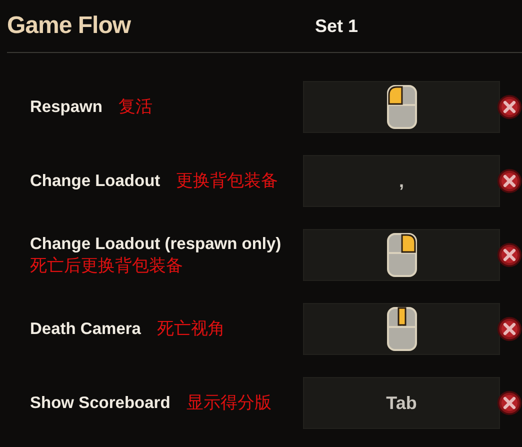  What do you see at coordinates (69, 26) in the screenshot?
I see `section-title: Game Flow` at bounding box center [69, 26].